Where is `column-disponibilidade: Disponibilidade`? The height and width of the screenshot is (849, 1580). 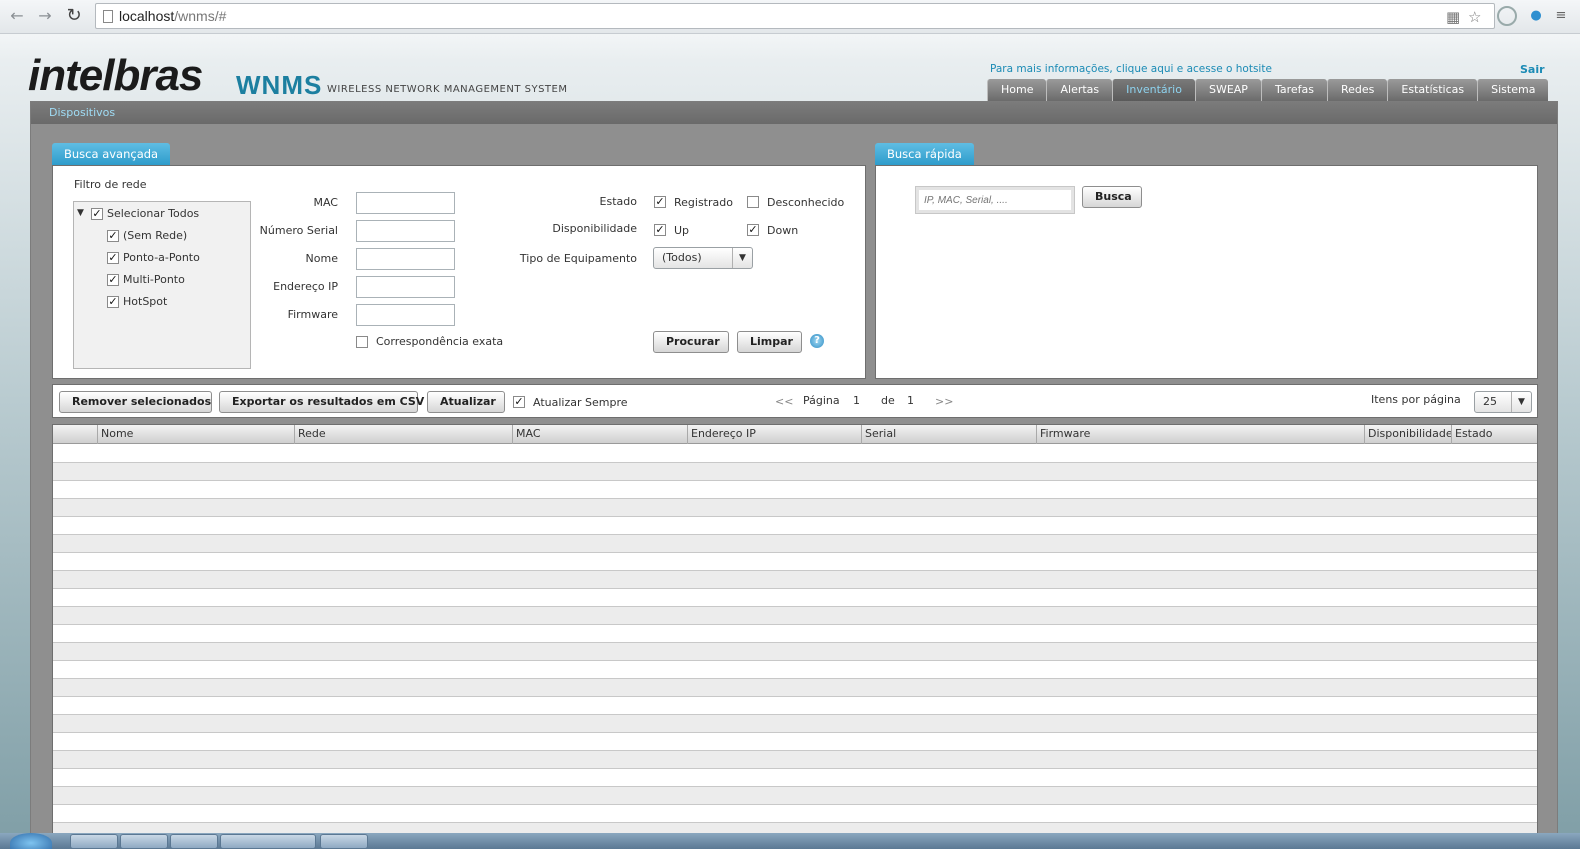 column-disponibilidade: Disponibilidade is located at coordinates (1407, 434).